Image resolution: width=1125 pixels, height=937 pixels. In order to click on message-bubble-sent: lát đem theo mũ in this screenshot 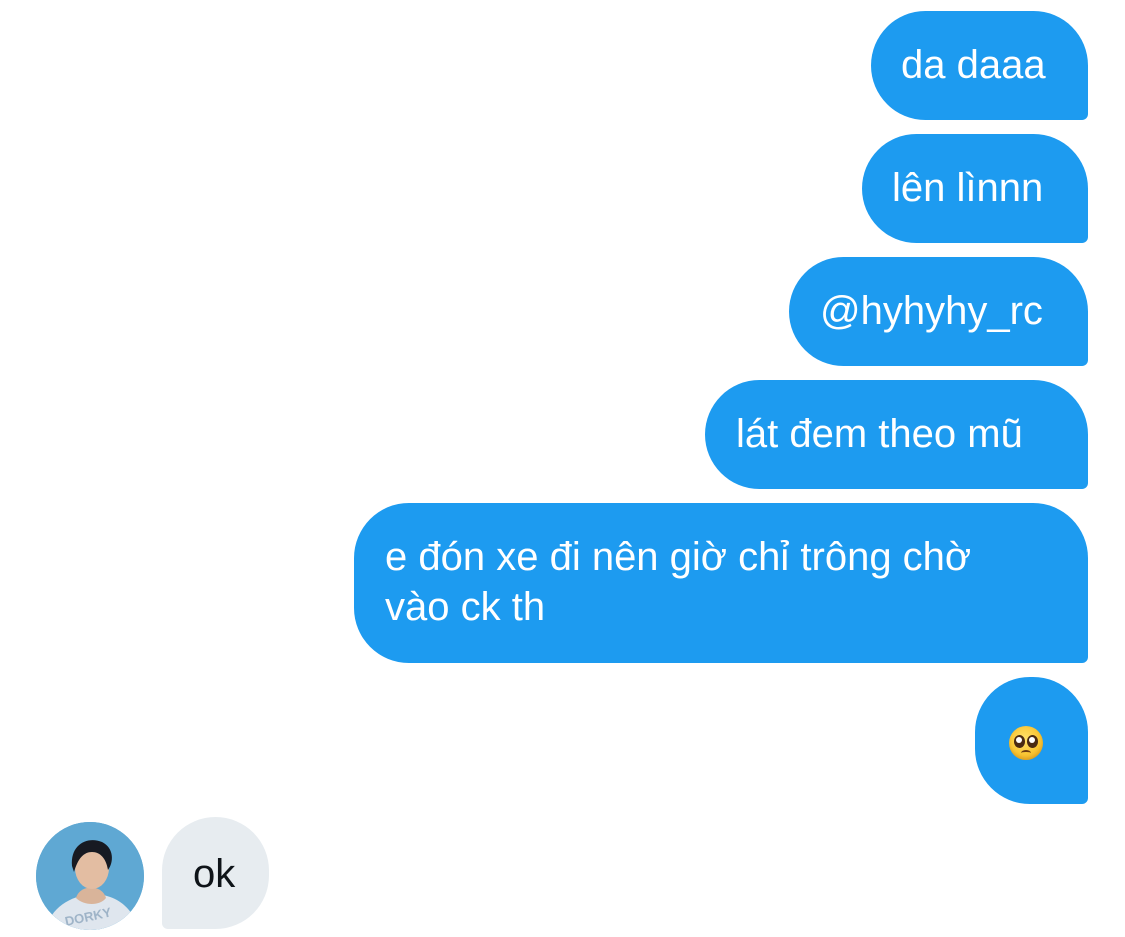, I will do `click(896, 434)`.